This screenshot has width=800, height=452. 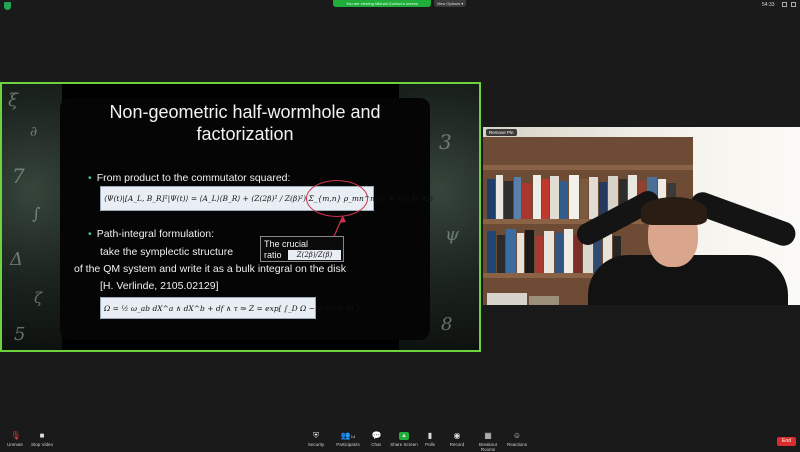 I want to click on annotation-callout: The crucial ratio Z(2β)/Z(β), so click(x=302, y=249).